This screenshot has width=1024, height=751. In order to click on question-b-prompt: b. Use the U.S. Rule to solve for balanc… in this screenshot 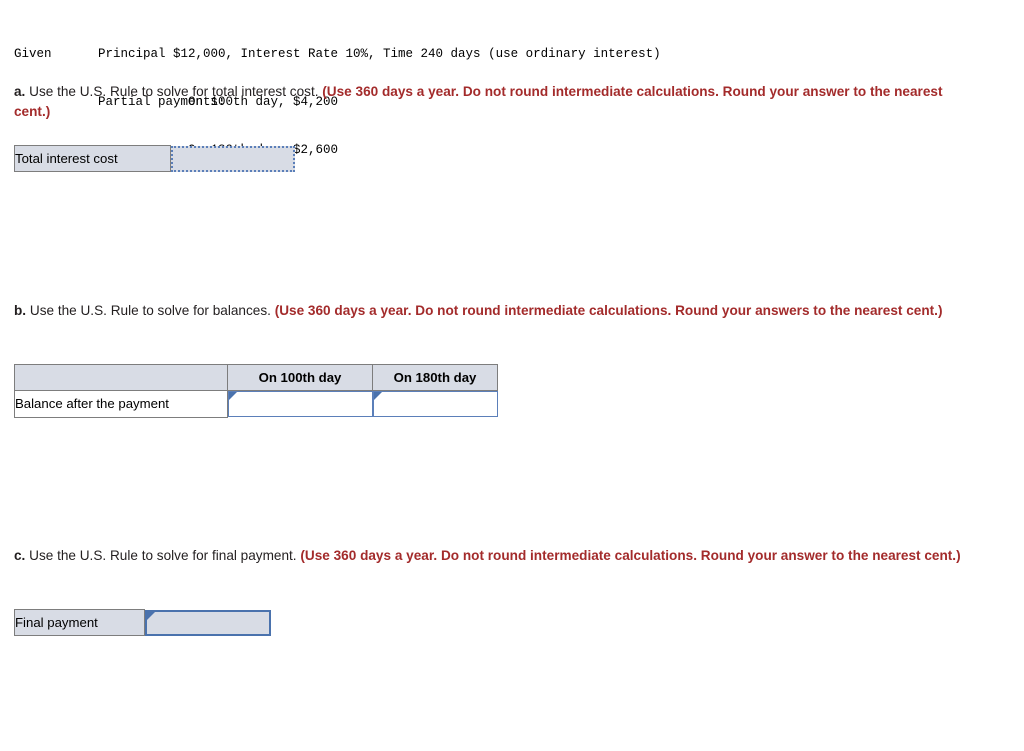, I will do `click(514, 311)`.